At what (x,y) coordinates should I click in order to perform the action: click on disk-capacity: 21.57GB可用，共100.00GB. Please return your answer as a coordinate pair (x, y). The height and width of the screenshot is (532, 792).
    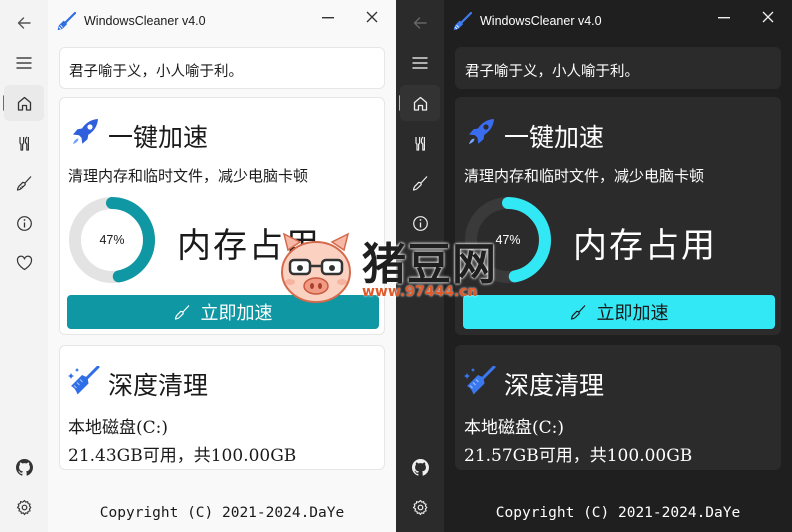
    Looking at the image, I should click on (578, 456).